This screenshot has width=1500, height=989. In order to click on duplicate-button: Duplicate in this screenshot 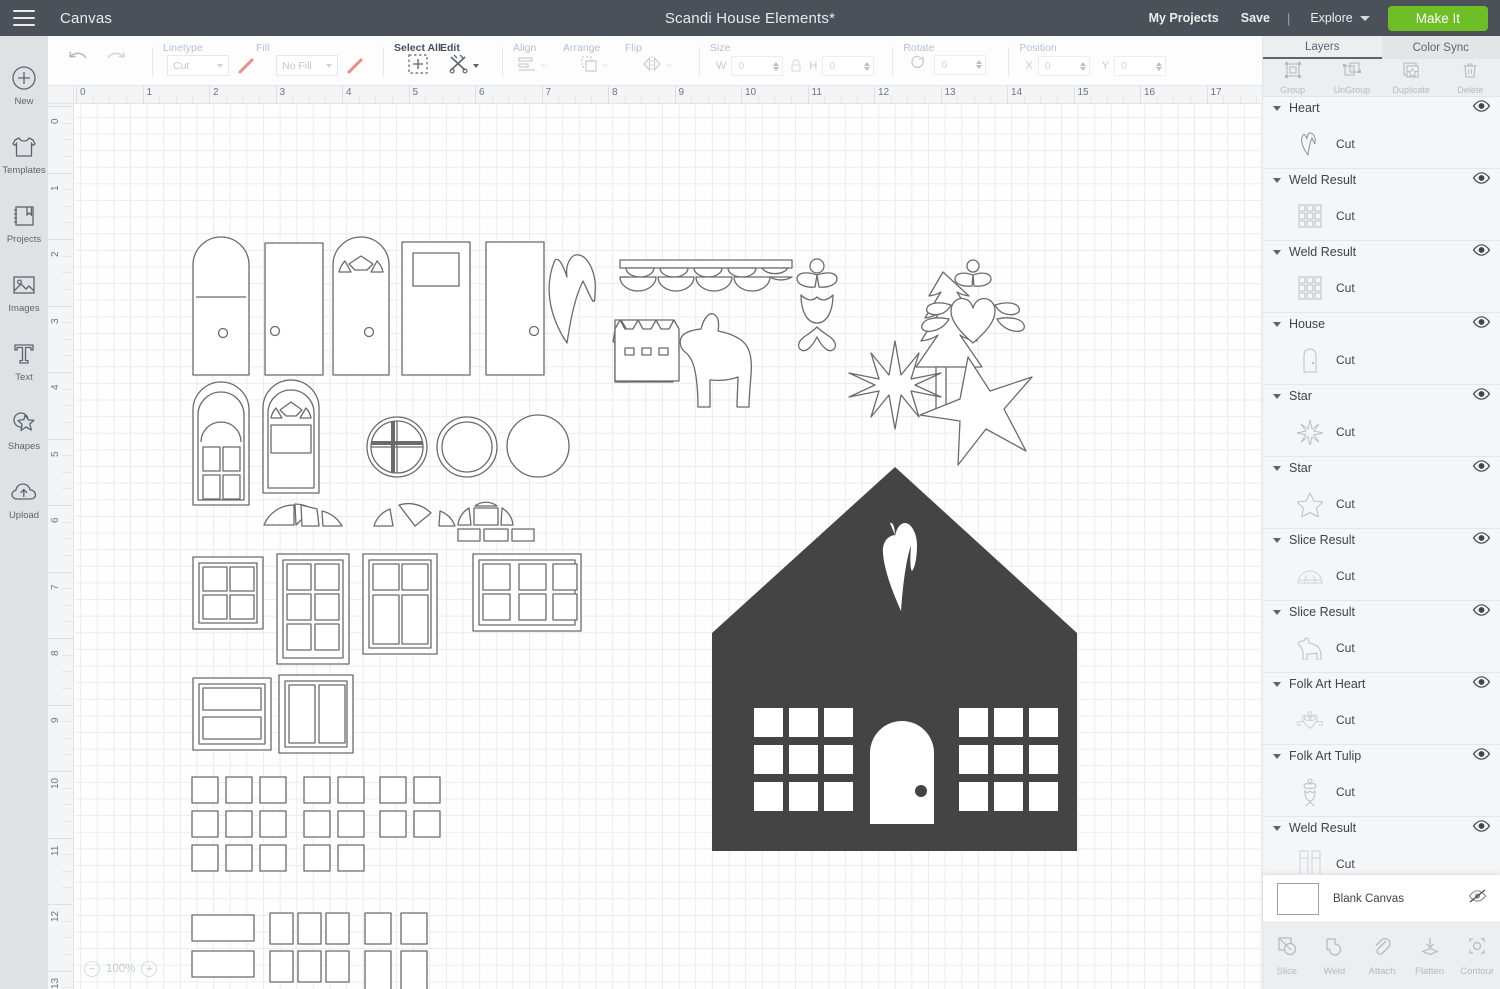, I will do `click(1411, 77)`.